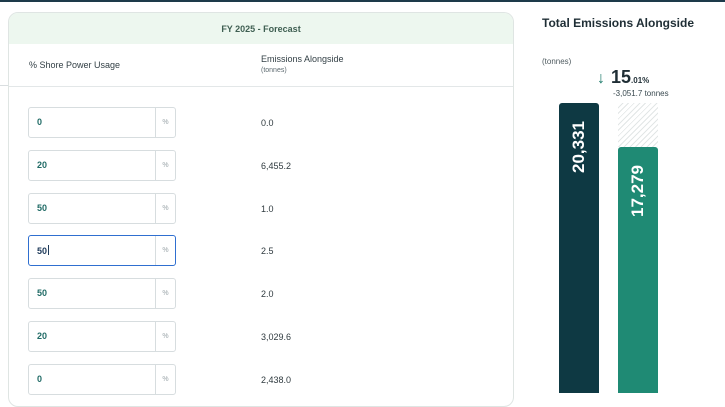 Image resolution: width=725 pixels, height=407 pixels. I want to click on table-row: 0 % 0.0, so click(261, 124).